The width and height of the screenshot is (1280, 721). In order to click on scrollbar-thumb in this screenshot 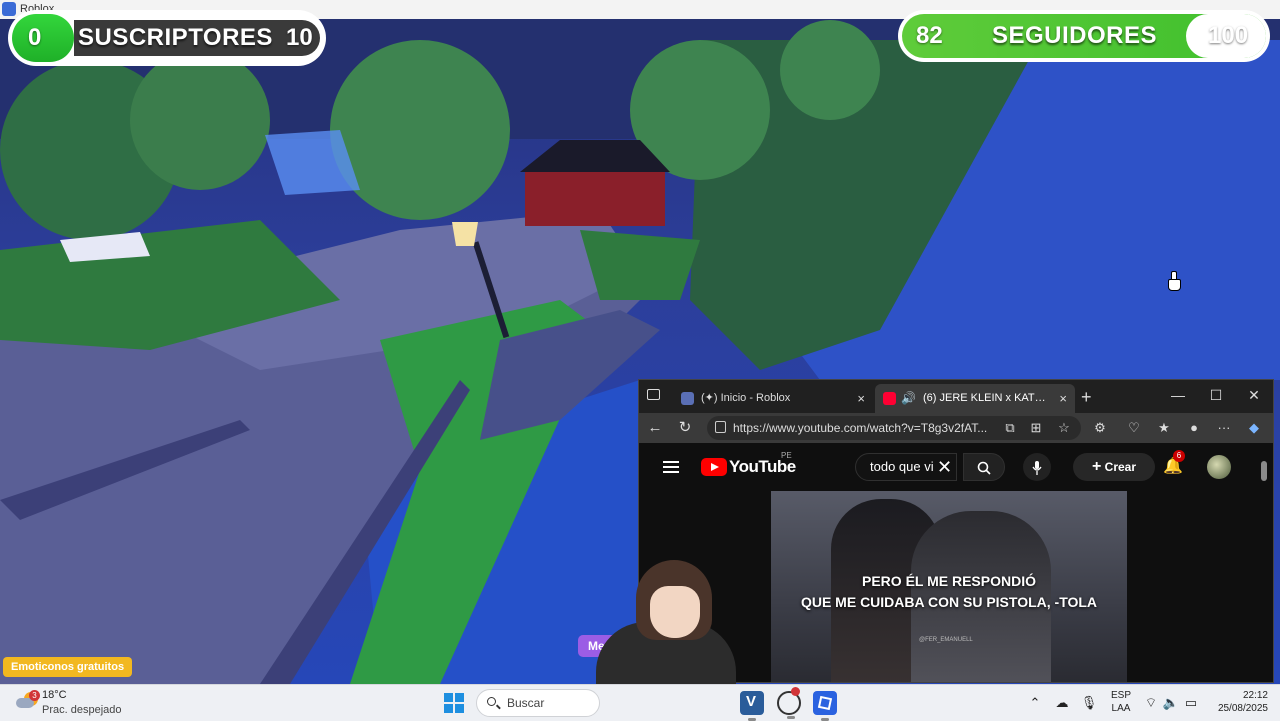, I will do `click(1264, 471)`.